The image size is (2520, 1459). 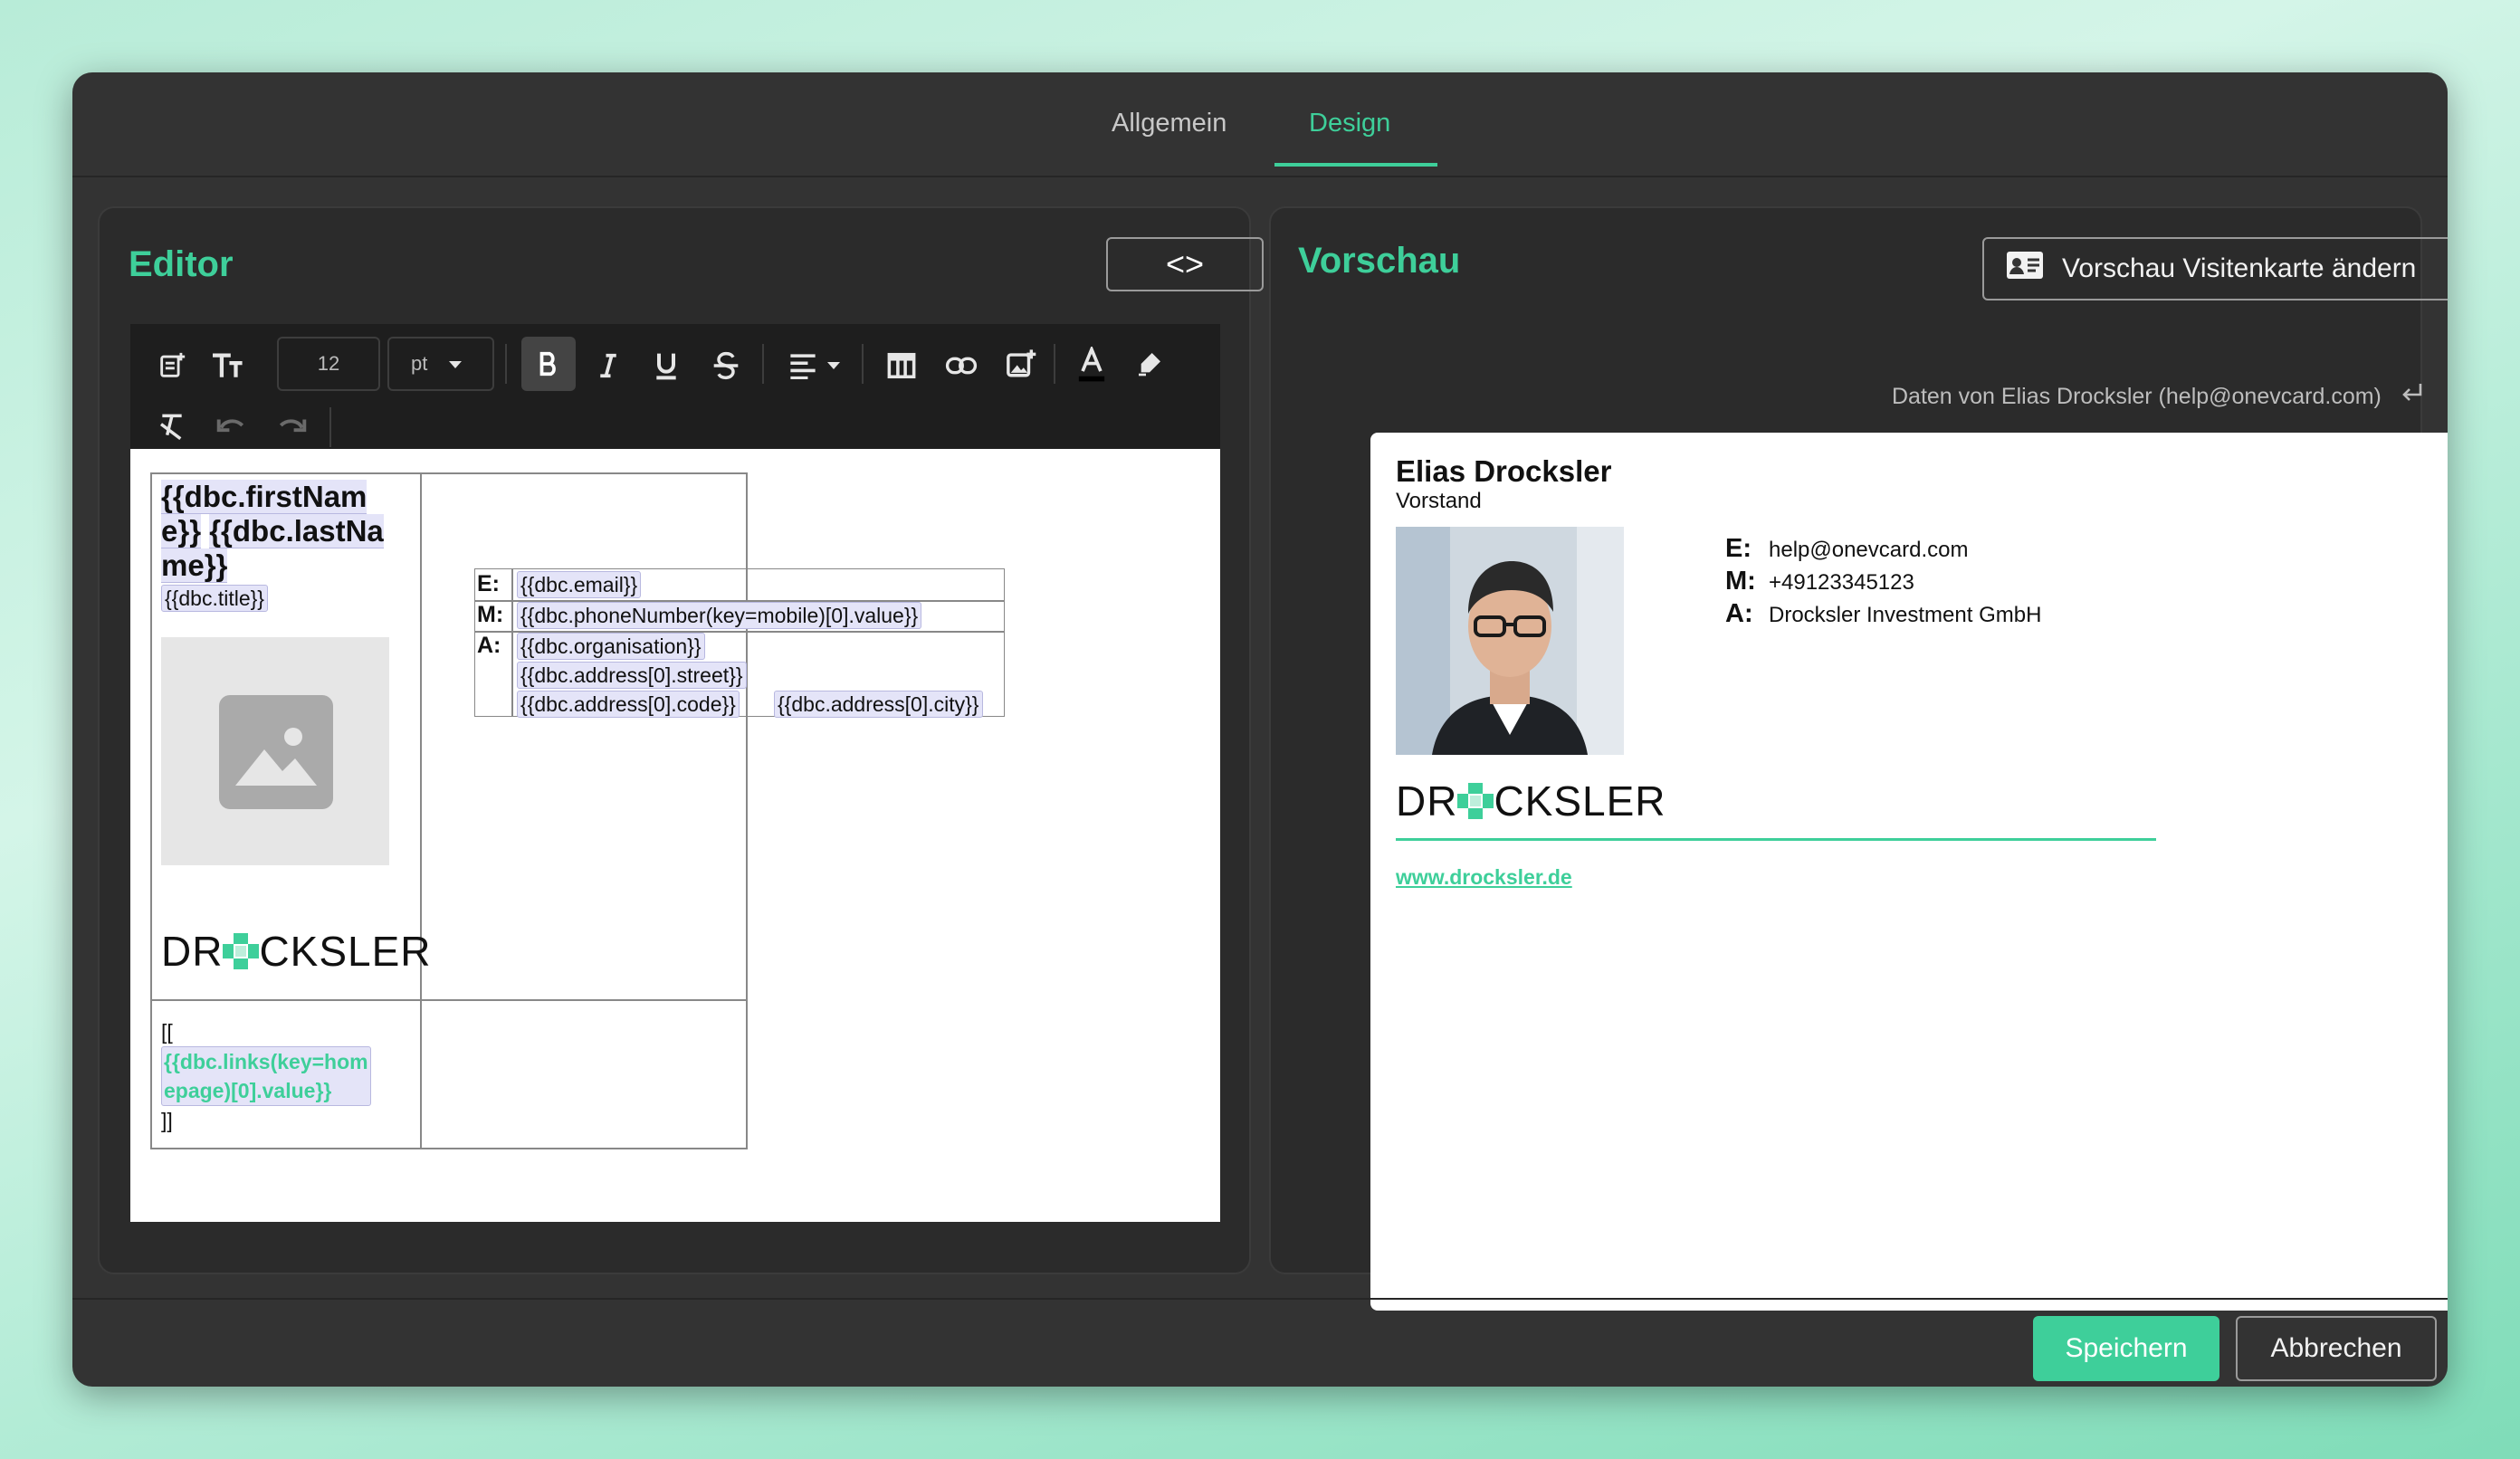 I want to click on font-unit-select: pt, so click(x=440, y=364).